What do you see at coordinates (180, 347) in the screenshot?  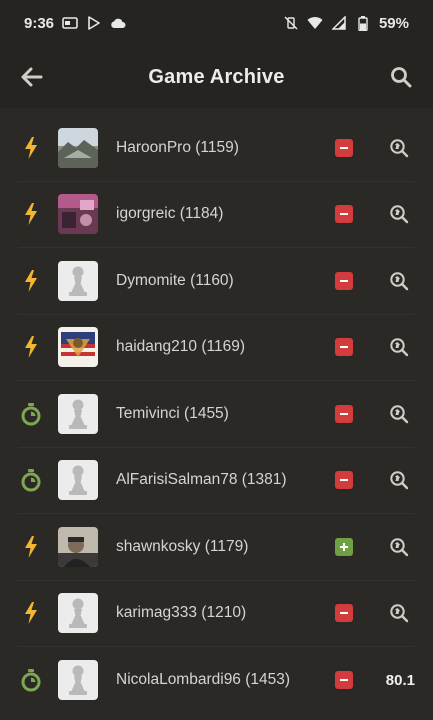 I see `opponent-name: haidang210 (1169)` at bounding box center [180, 347].